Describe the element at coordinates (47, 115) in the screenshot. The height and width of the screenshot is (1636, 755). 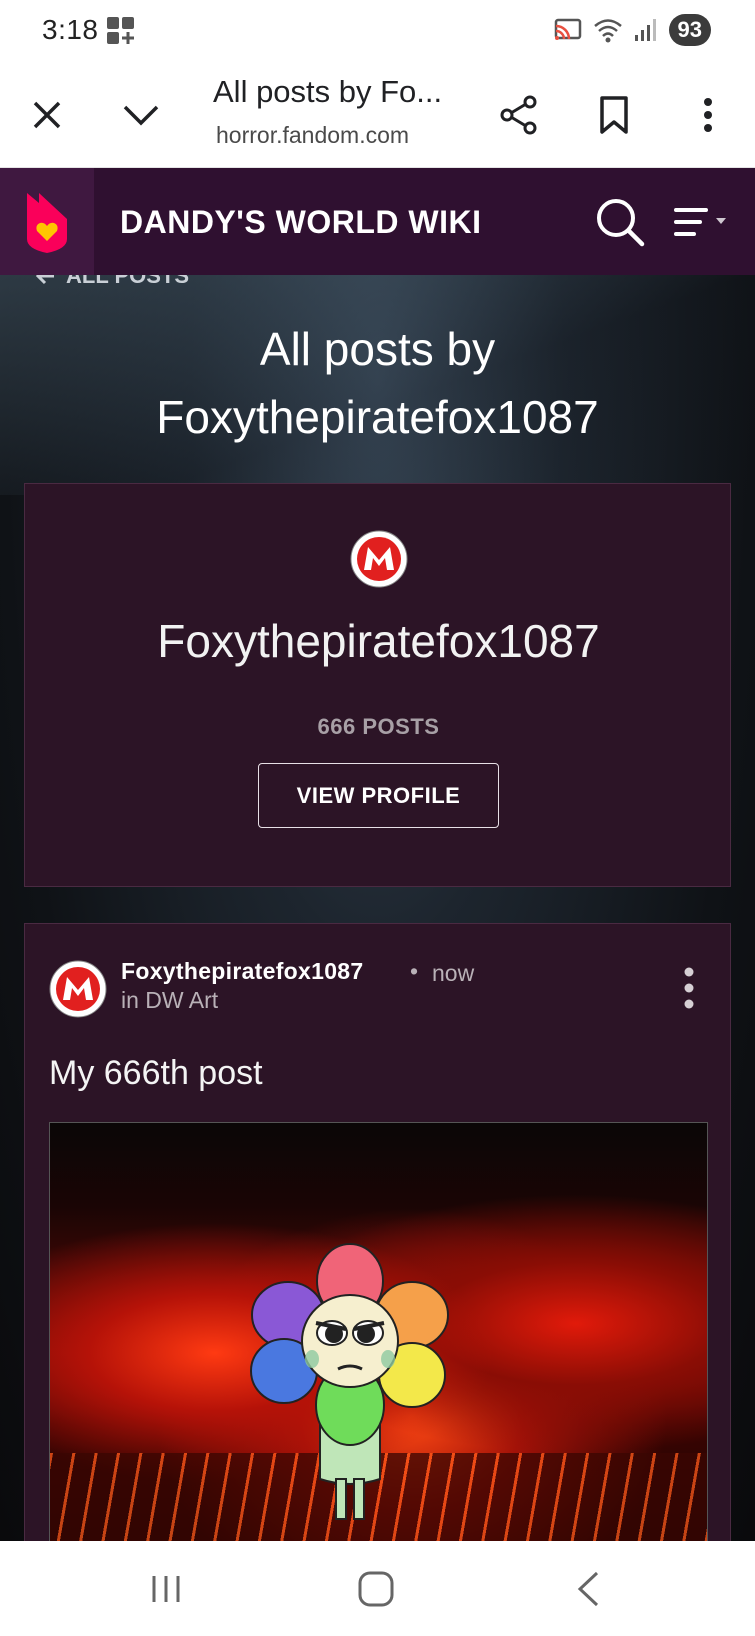
I see `close-icon` at that location.